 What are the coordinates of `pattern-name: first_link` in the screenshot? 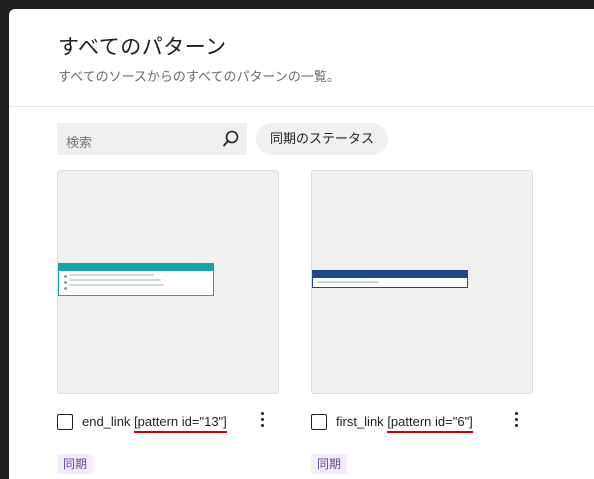 It's located at (360, 421).